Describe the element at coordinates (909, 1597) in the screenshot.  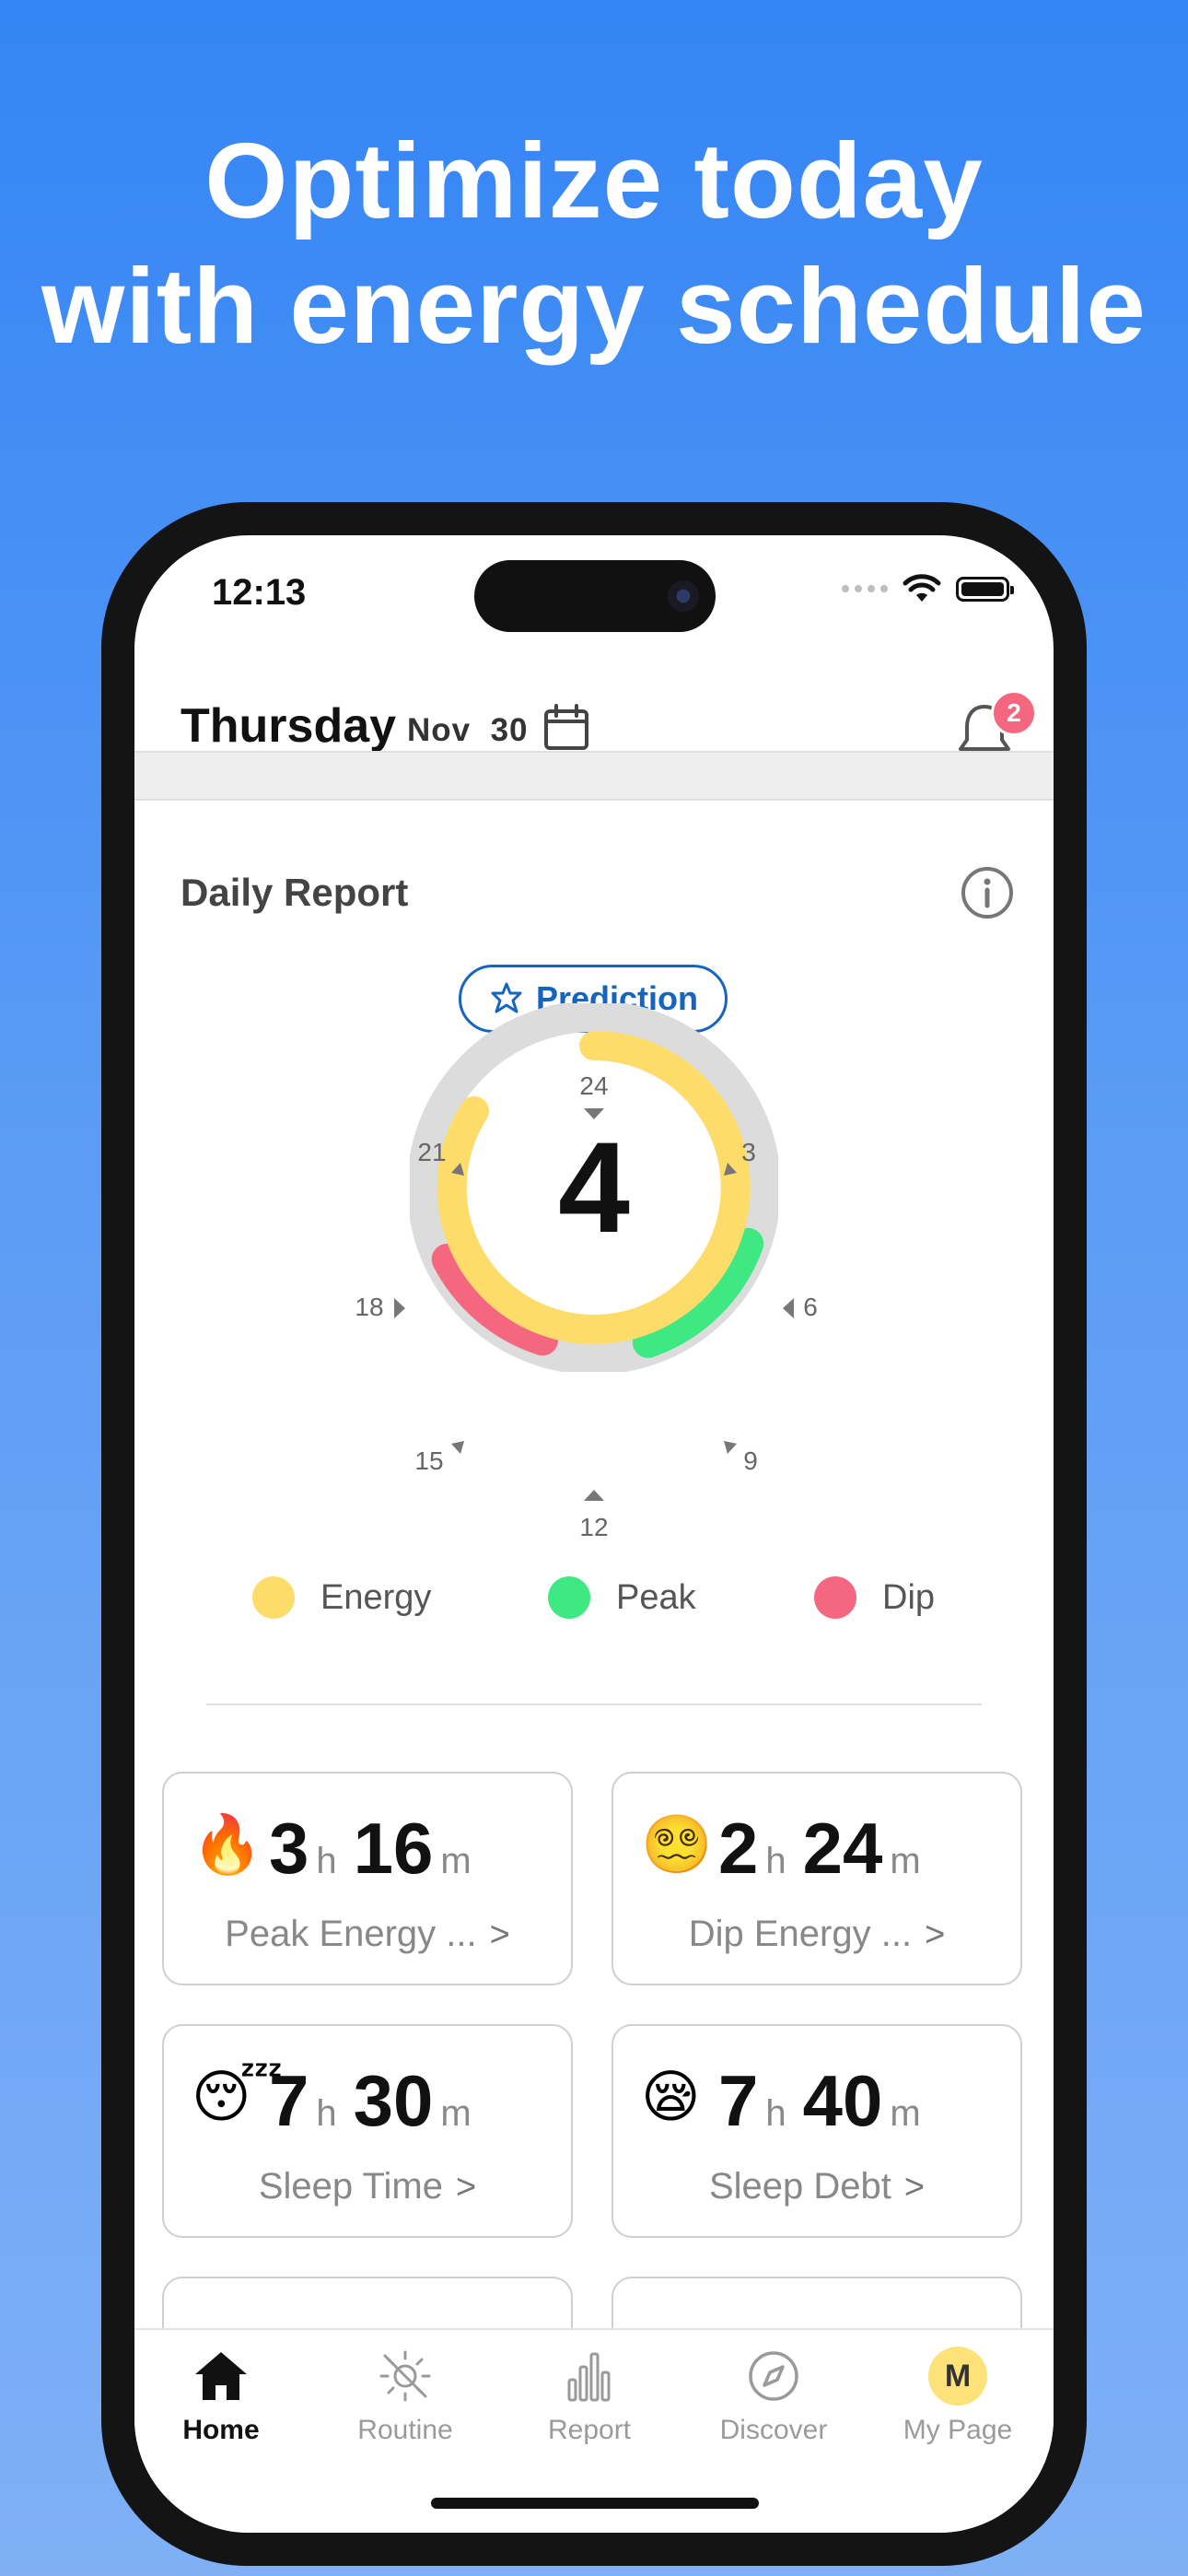
I see `legend-dip-label: Dip` at that location.